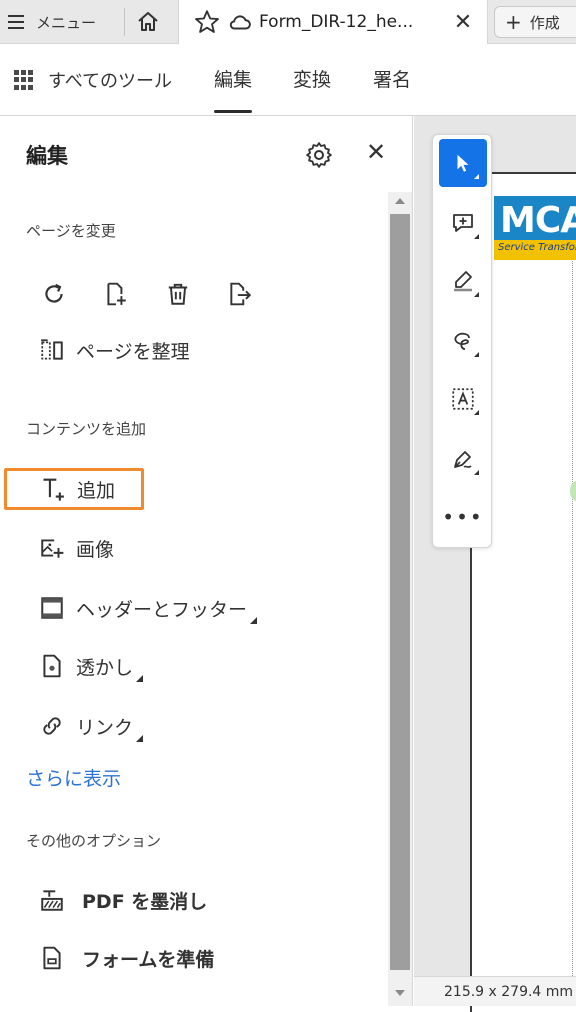 Image resolution: width=576 pixels, height=1012 pixels. I want to click on star-icon, so click(207, 22).